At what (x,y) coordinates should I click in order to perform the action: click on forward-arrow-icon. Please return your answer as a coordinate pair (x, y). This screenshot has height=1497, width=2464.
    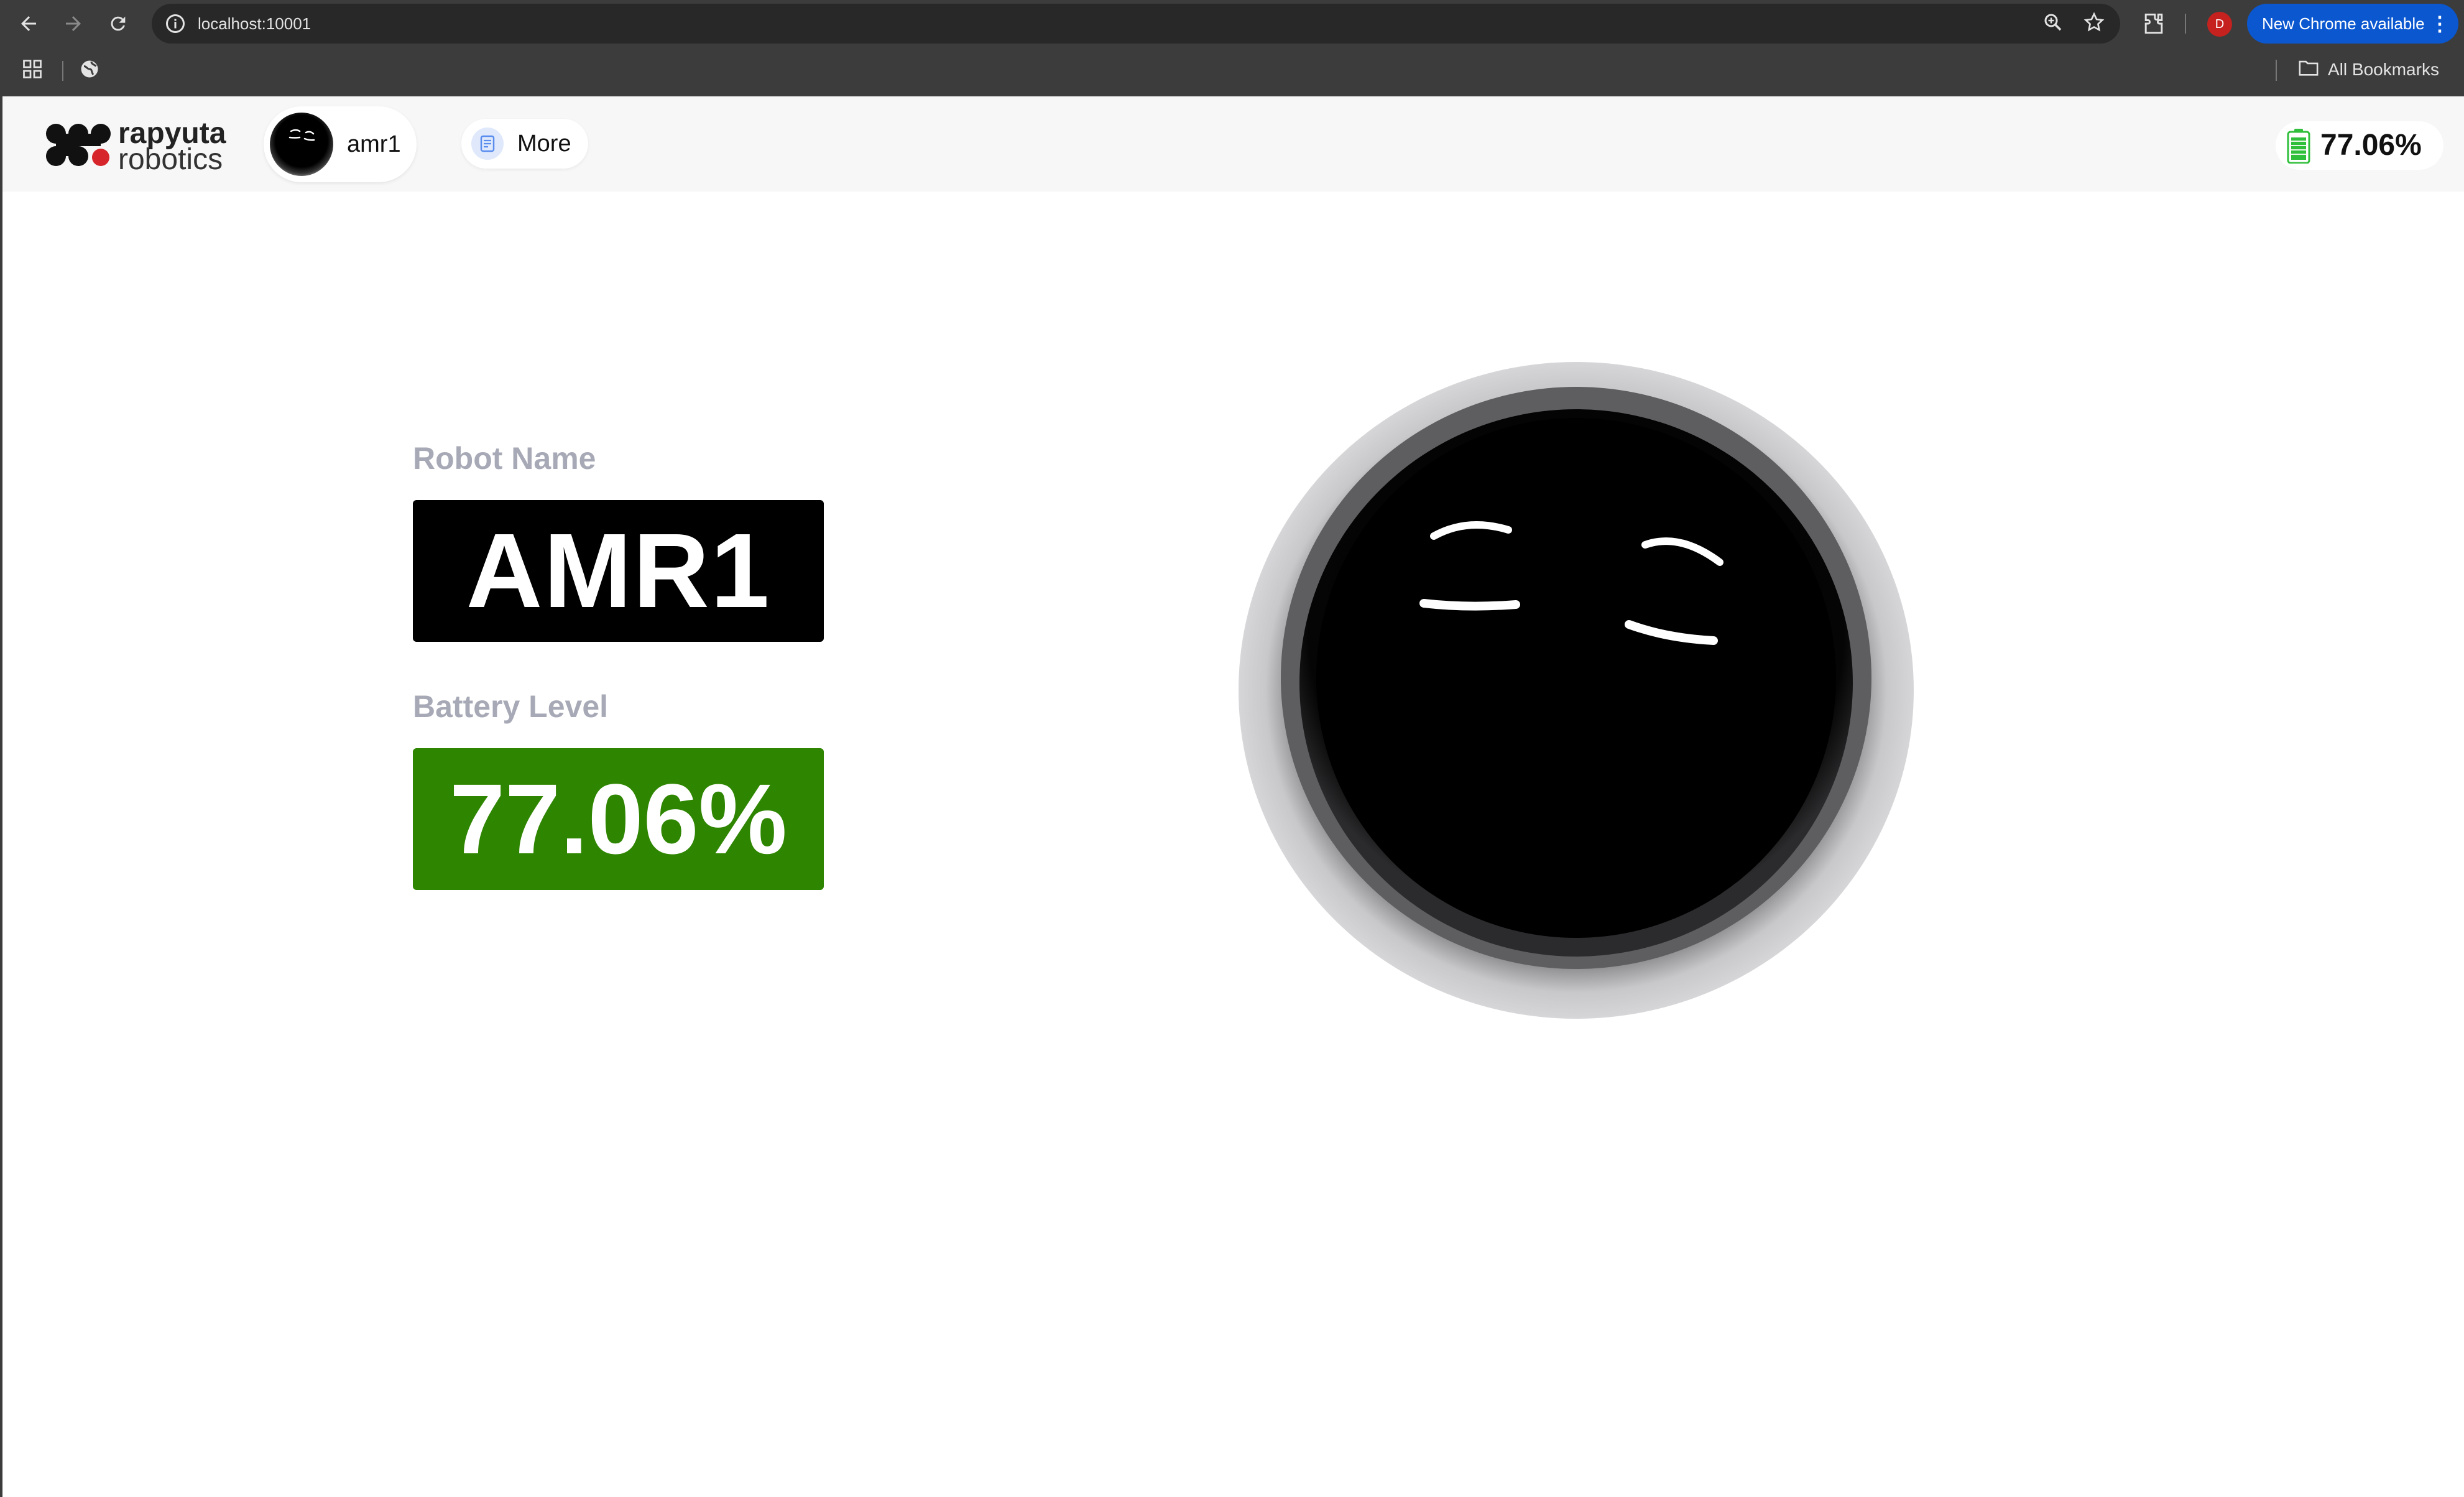
    Looking at the image, I should click on (73, 24).